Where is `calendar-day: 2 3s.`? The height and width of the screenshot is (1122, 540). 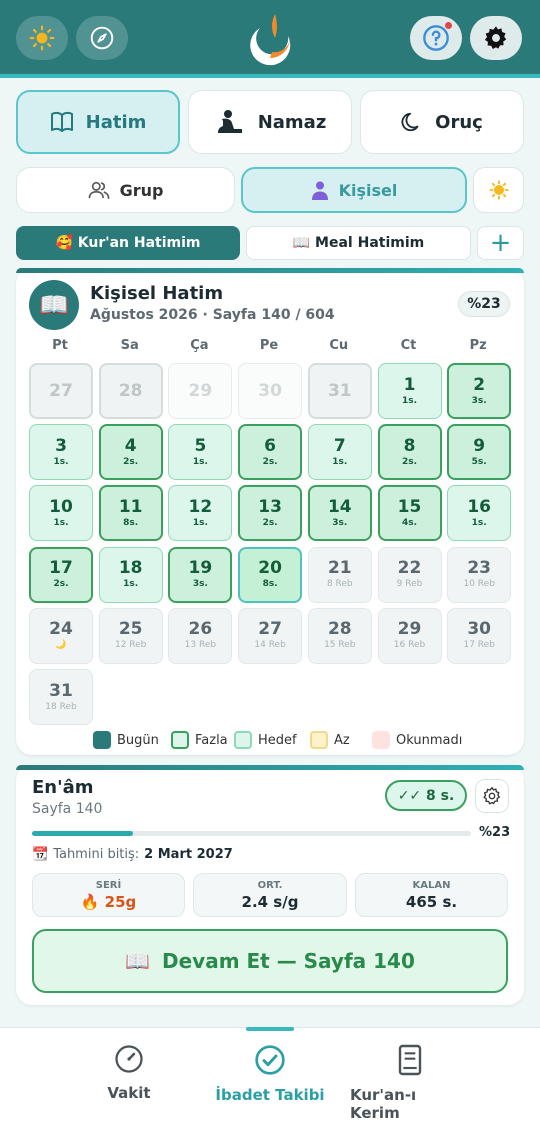
calendar-day: 2 3s. is located at coordinates (479, 391).